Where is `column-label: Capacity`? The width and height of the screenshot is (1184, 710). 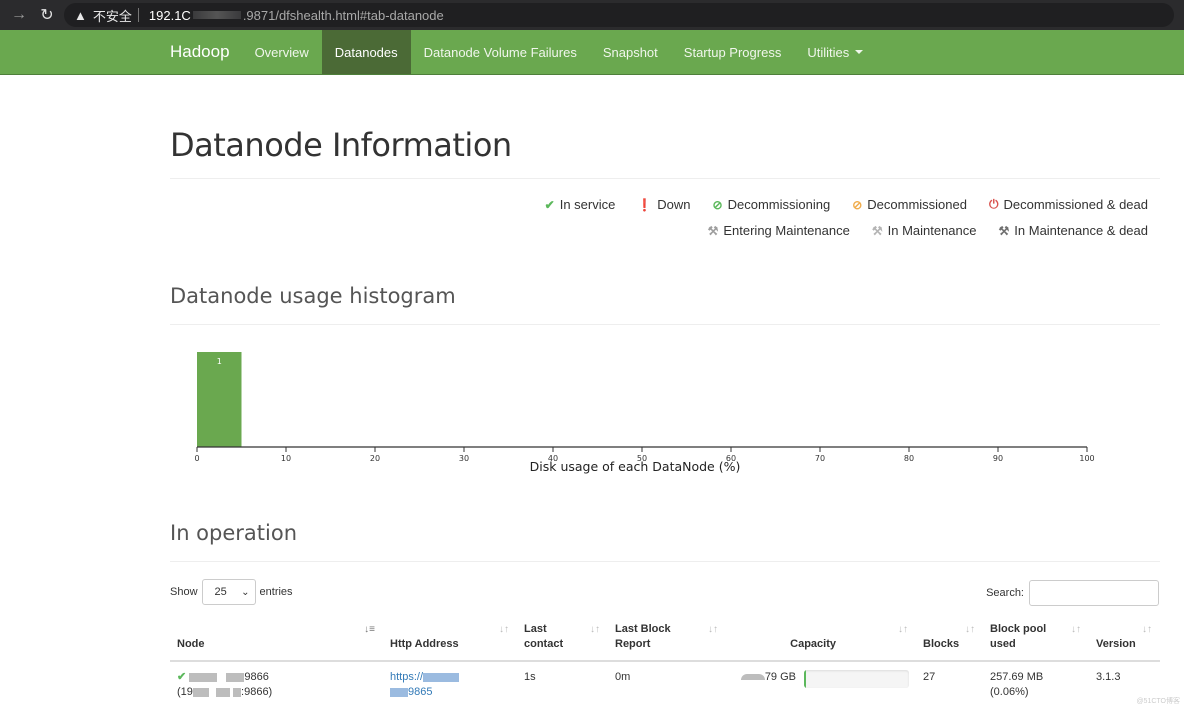 column-label: Capacity is located at coordinates (813, 644).